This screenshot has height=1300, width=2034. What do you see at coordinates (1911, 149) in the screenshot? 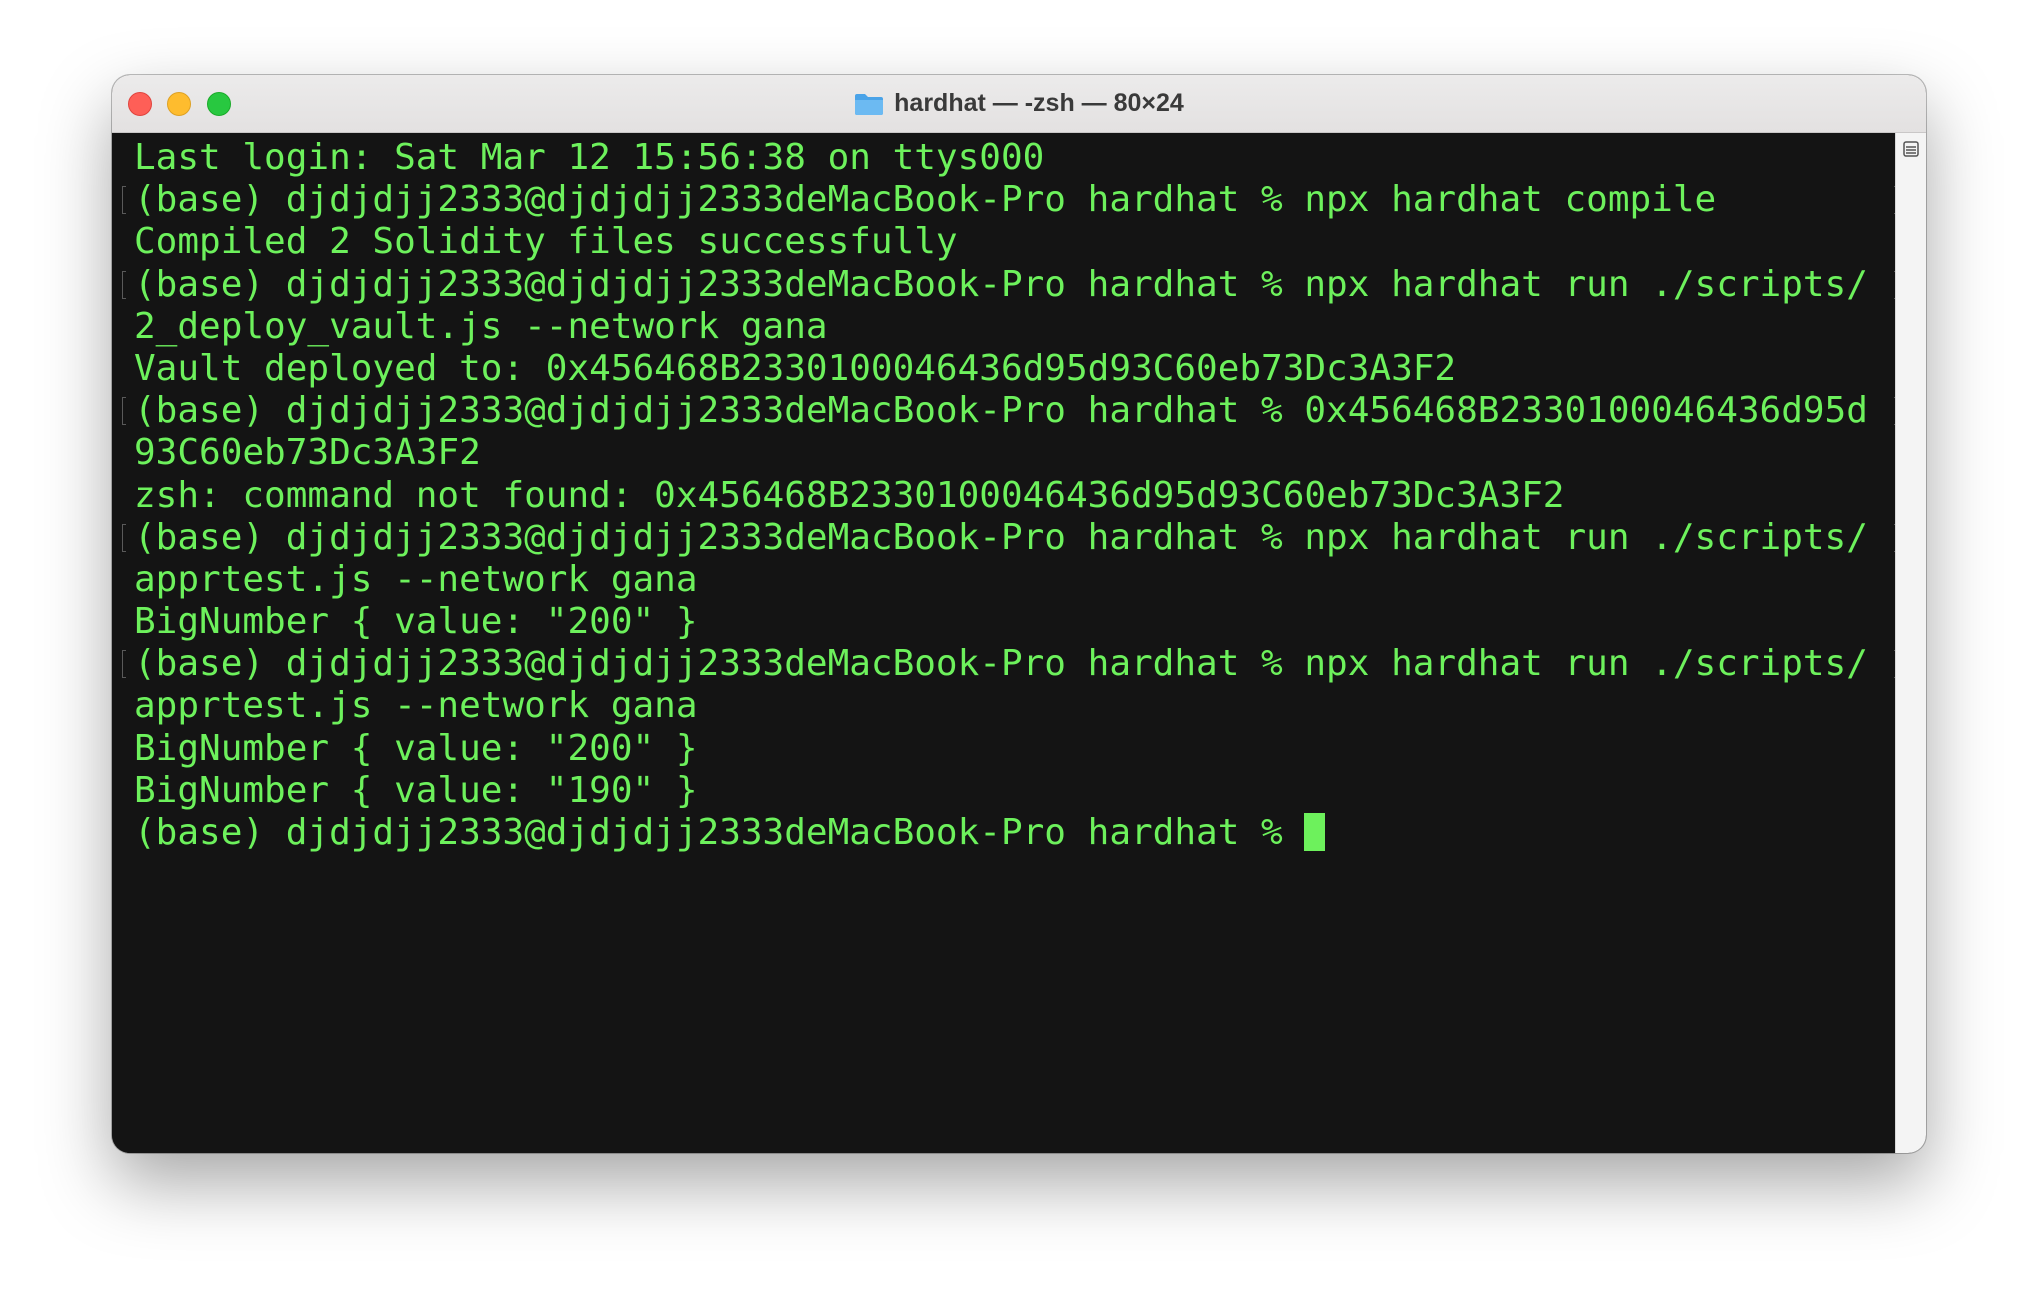
I see `split-pane-icon` at bounding box center [1911, 149].